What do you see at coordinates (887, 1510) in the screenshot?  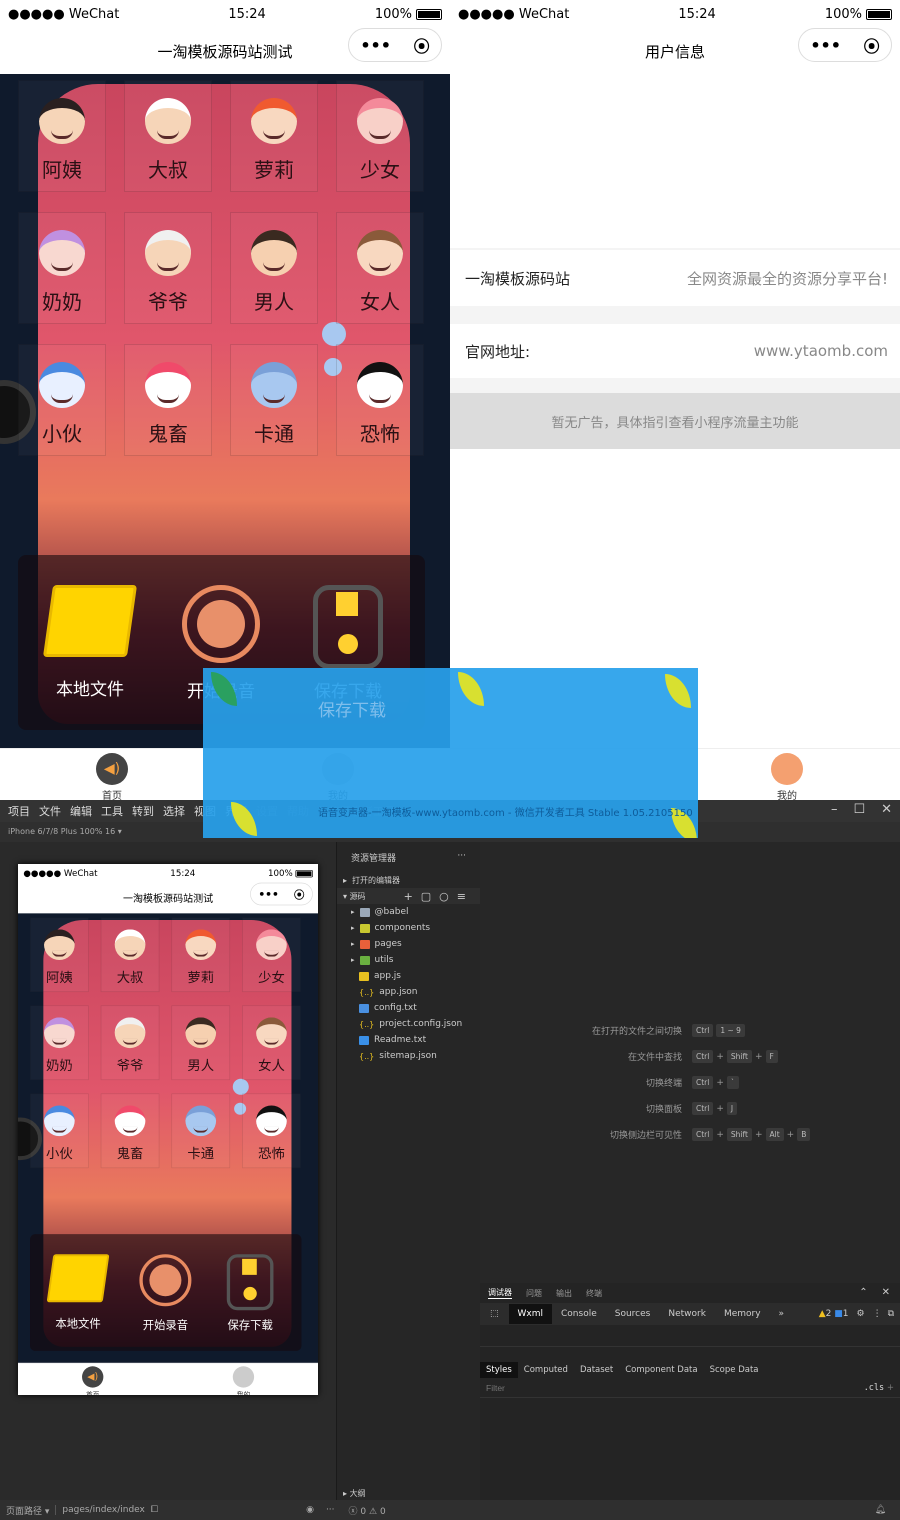 I see `bell-icon: 🔔︎` at bounding box center [887, 1510].